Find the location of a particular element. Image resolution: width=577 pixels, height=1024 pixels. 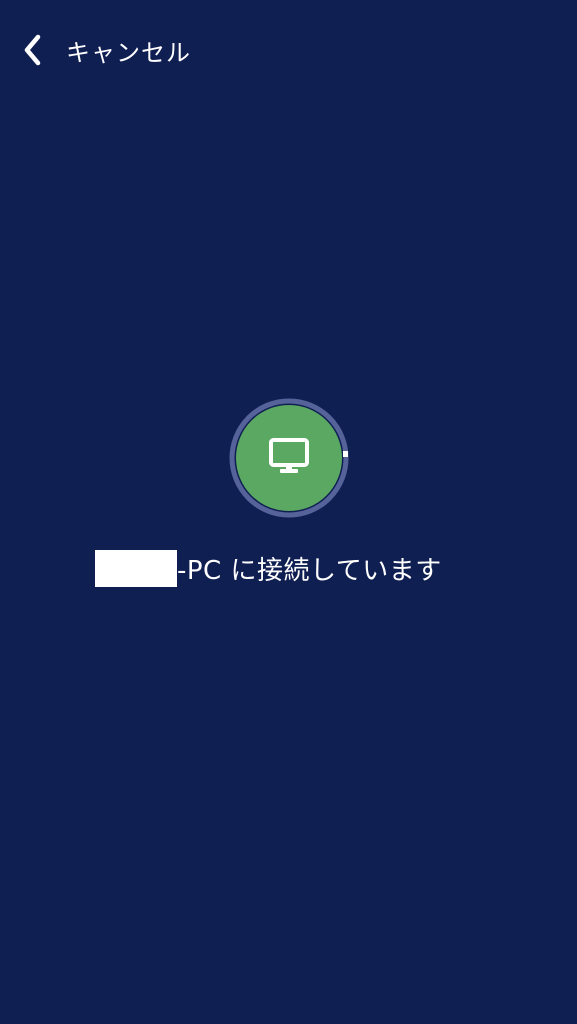

cancel-label: キャンセル is located at coordinates (128, 52).